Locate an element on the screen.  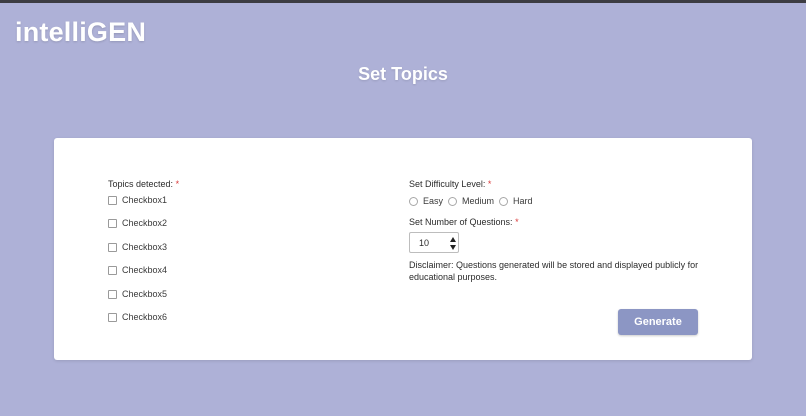
decrement-arrow-icon is located at coordinates (453, 247).